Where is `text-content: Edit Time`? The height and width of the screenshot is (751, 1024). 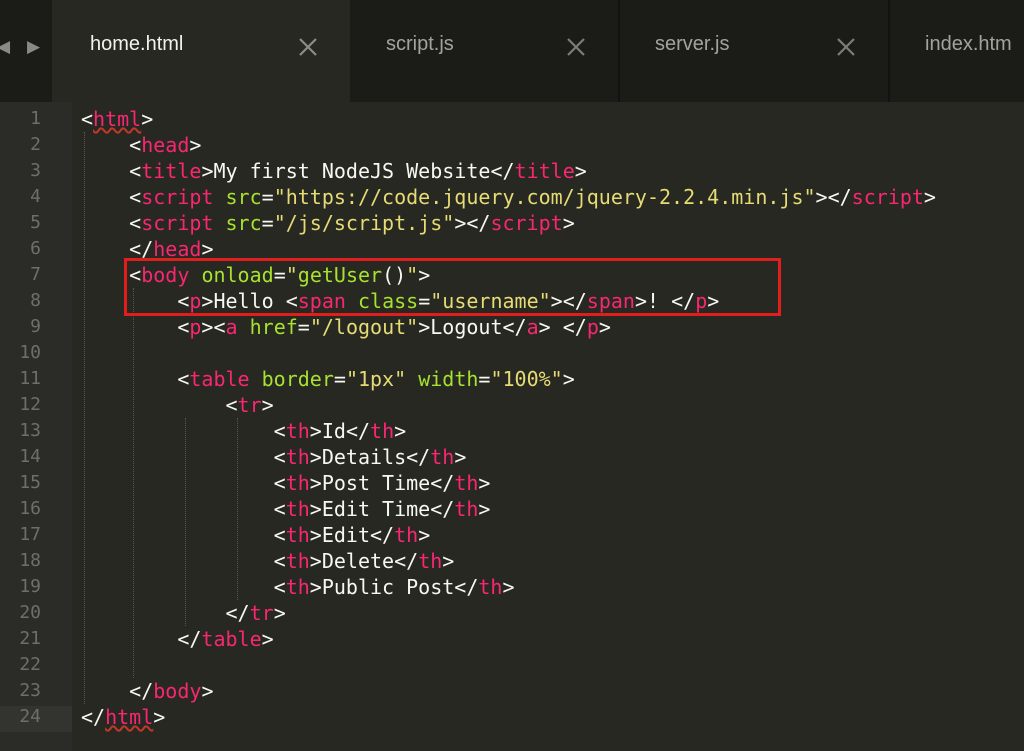 text-content: Edit Time is located at coordinates (376, 509).